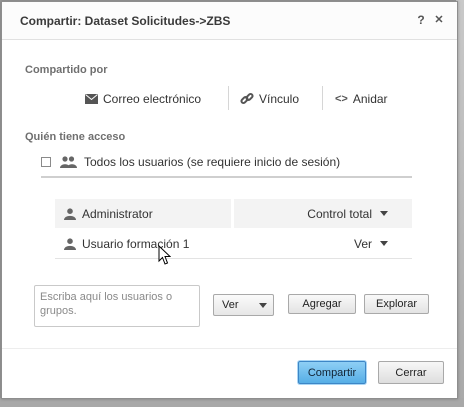  I want to click on close-icon: ✕, so click(439, 20).